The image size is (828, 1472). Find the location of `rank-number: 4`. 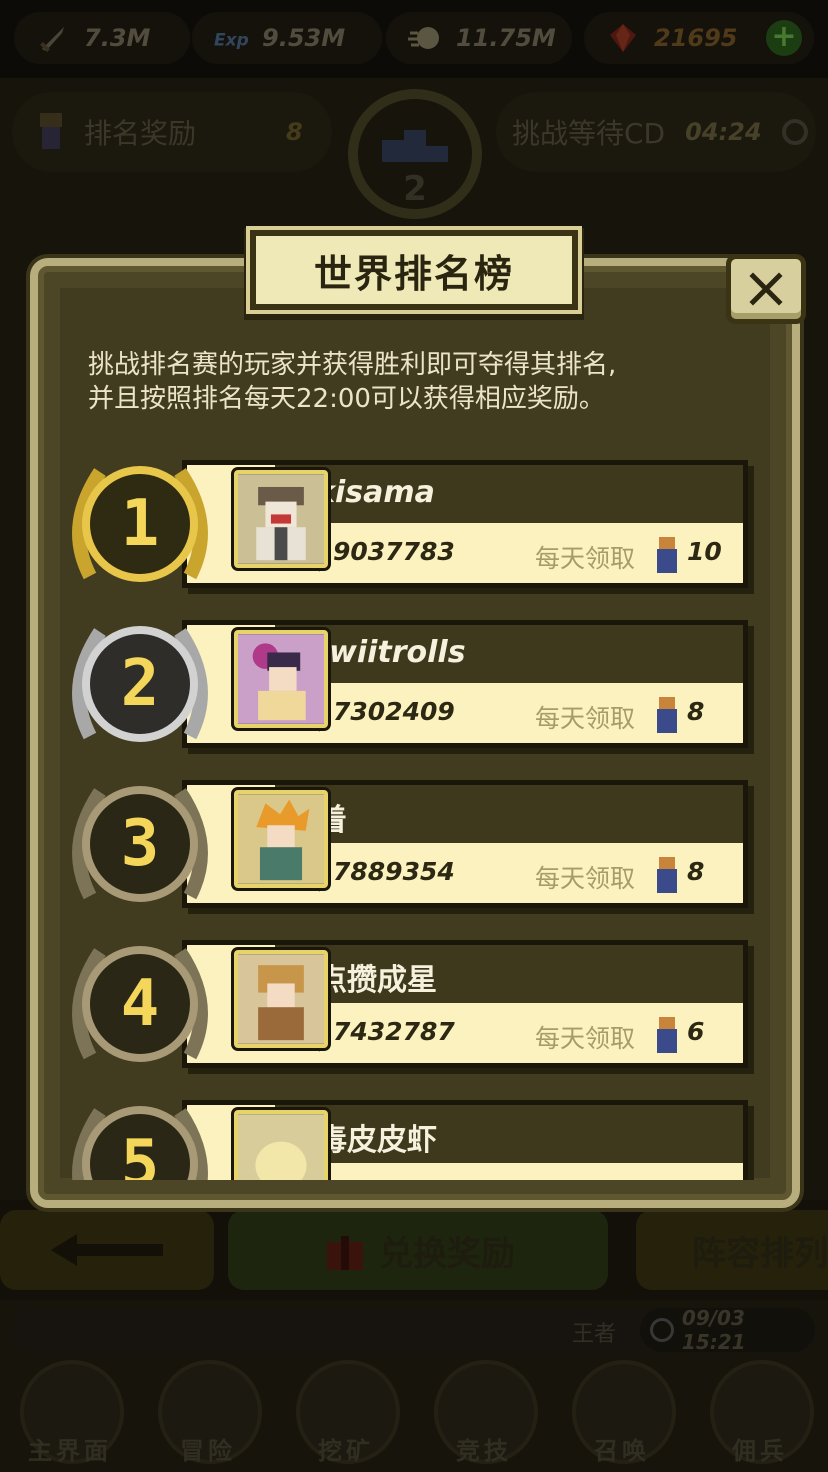

rank-number: 4 is located at coordinates (140, 1004).